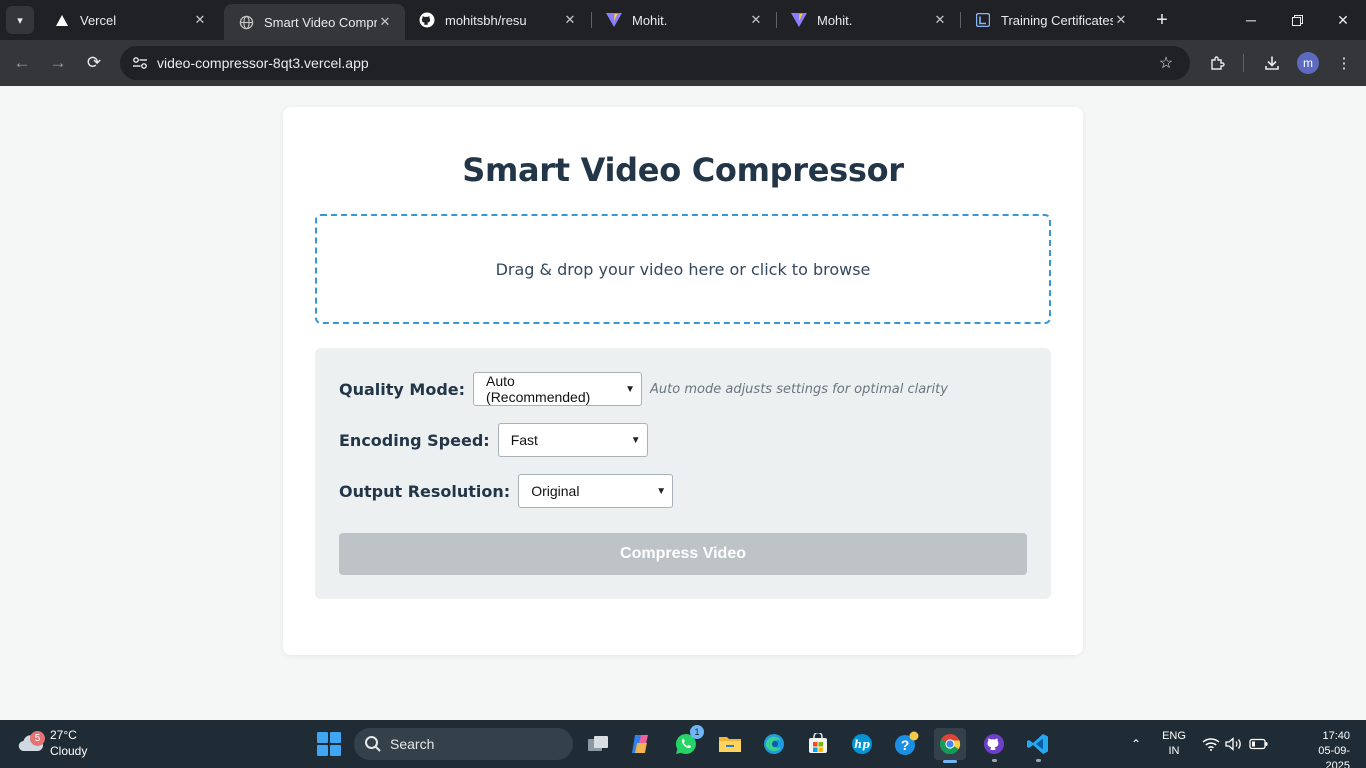  I want to click on vercel-logo-icon, so click(62, 20).